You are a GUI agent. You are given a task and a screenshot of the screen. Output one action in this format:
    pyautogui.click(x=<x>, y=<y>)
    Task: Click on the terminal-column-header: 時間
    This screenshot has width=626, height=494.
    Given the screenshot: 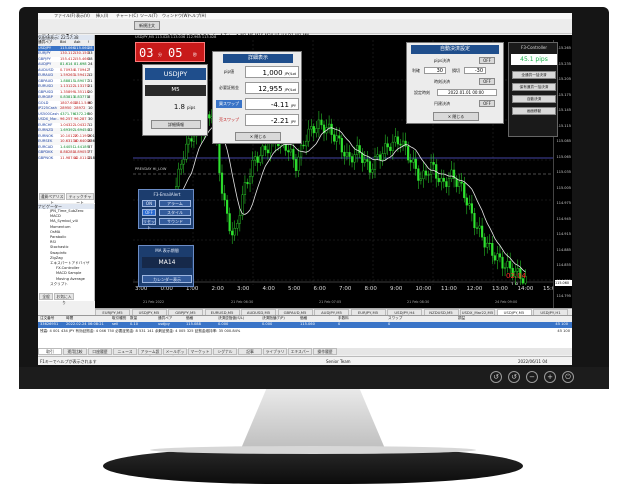 What is the action you would take?
    pyautogui.click(x=69, y=318)
    